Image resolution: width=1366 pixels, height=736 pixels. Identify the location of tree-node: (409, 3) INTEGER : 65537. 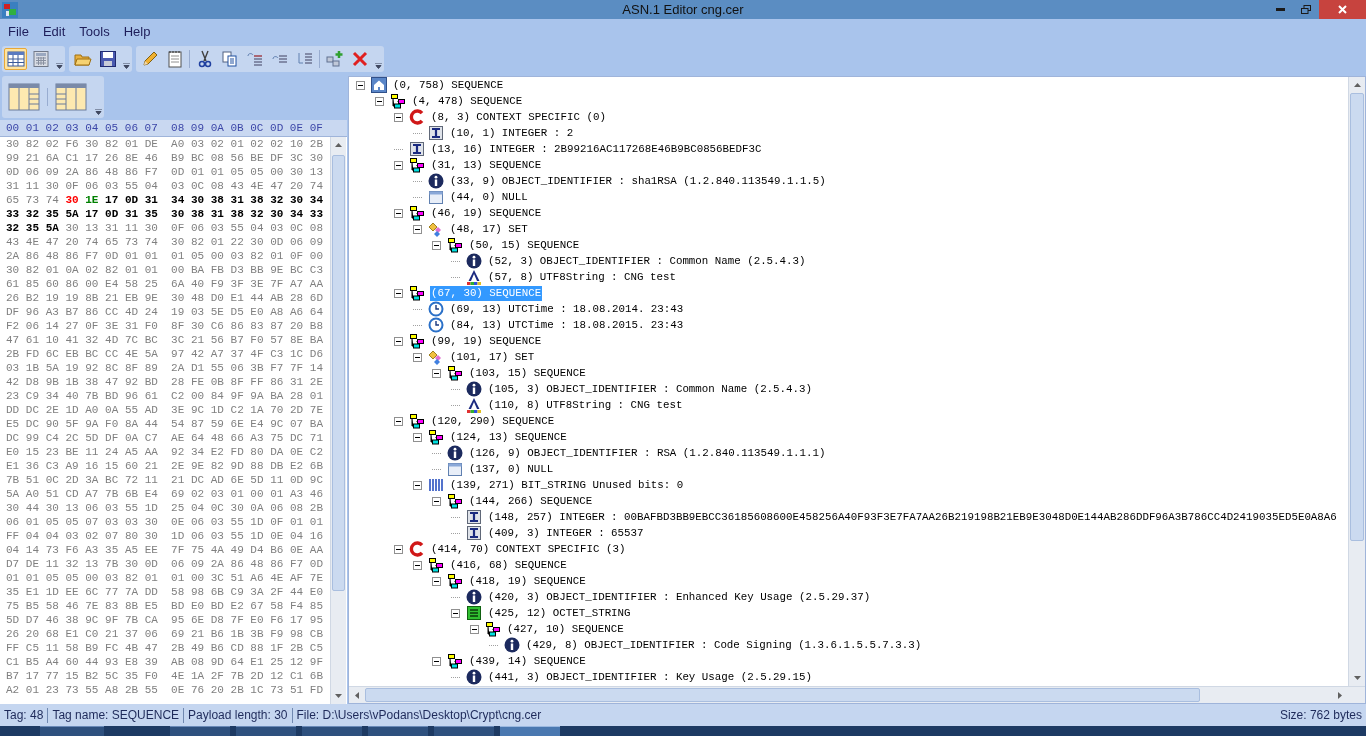
(566, 533).